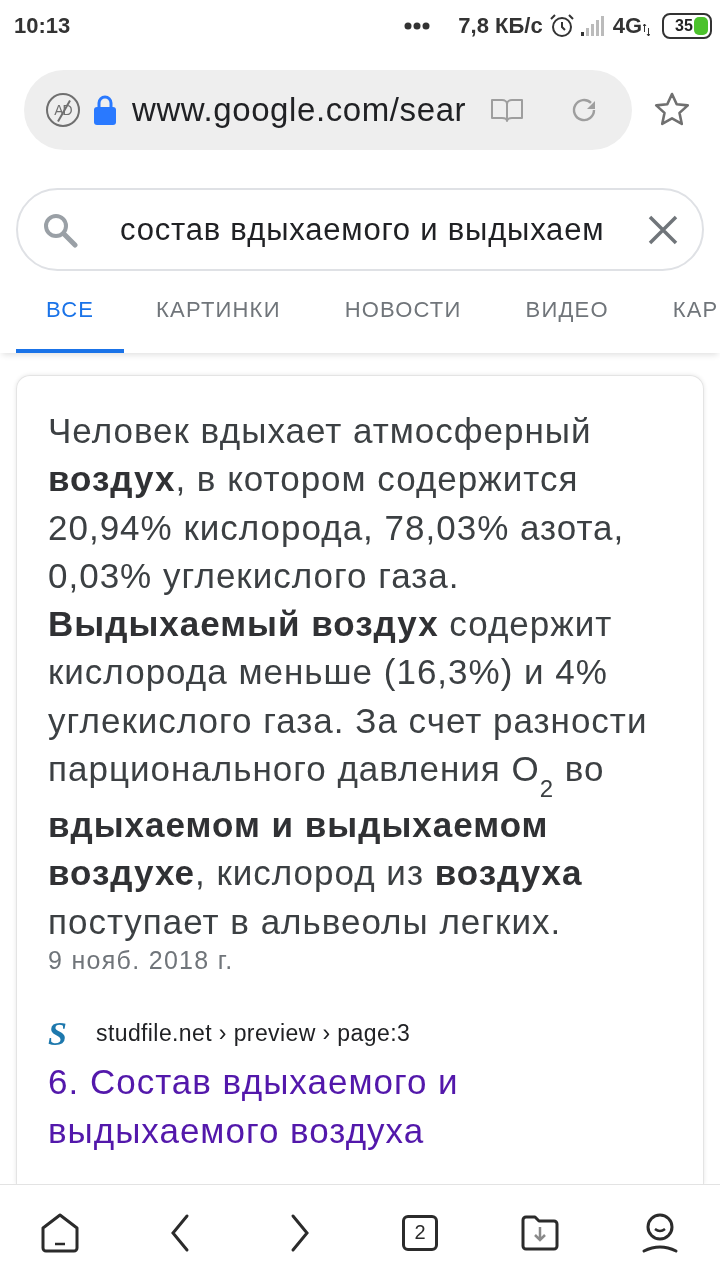  What do you see at coordinates (680, 312) in the screenshot?
I see `search-tab: КАР` at bounding box center [680, 312].